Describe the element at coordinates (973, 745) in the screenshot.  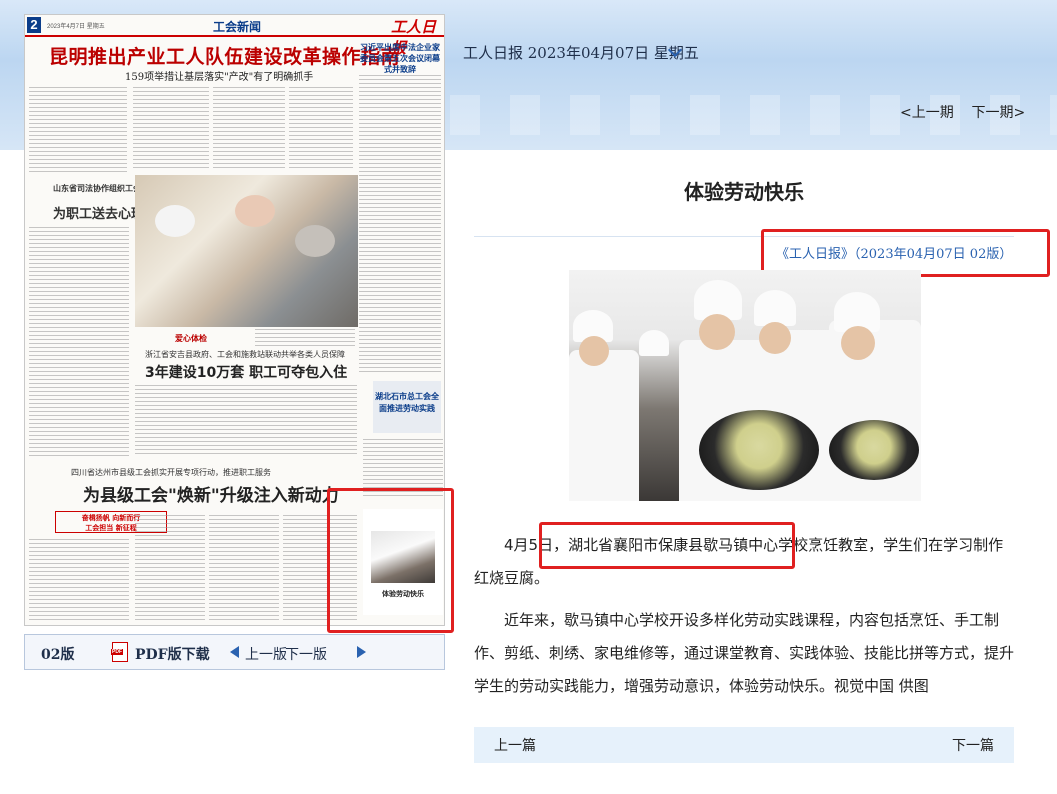
I see `next-article-link: 下一篇` at that location.